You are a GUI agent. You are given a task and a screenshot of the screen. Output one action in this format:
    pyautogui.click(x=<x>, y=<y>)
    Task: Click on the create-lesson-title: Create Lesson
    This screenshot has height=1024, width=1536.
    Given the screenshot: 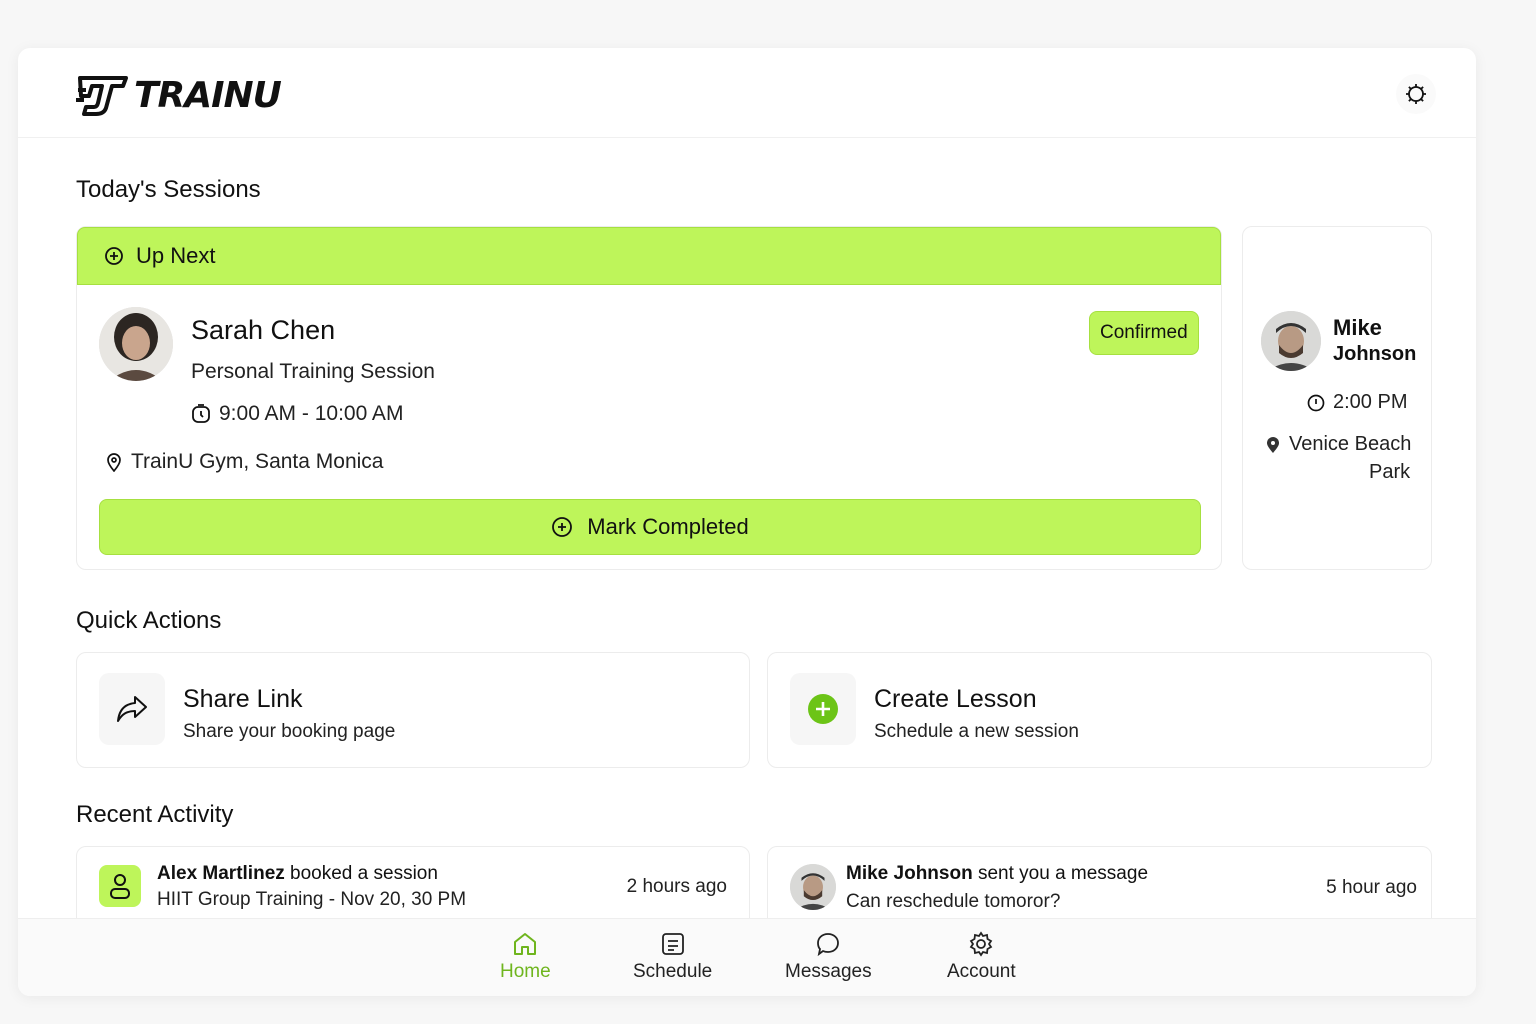 What is the action you would take?
    pyautogui.click(x=955, y=699)
    